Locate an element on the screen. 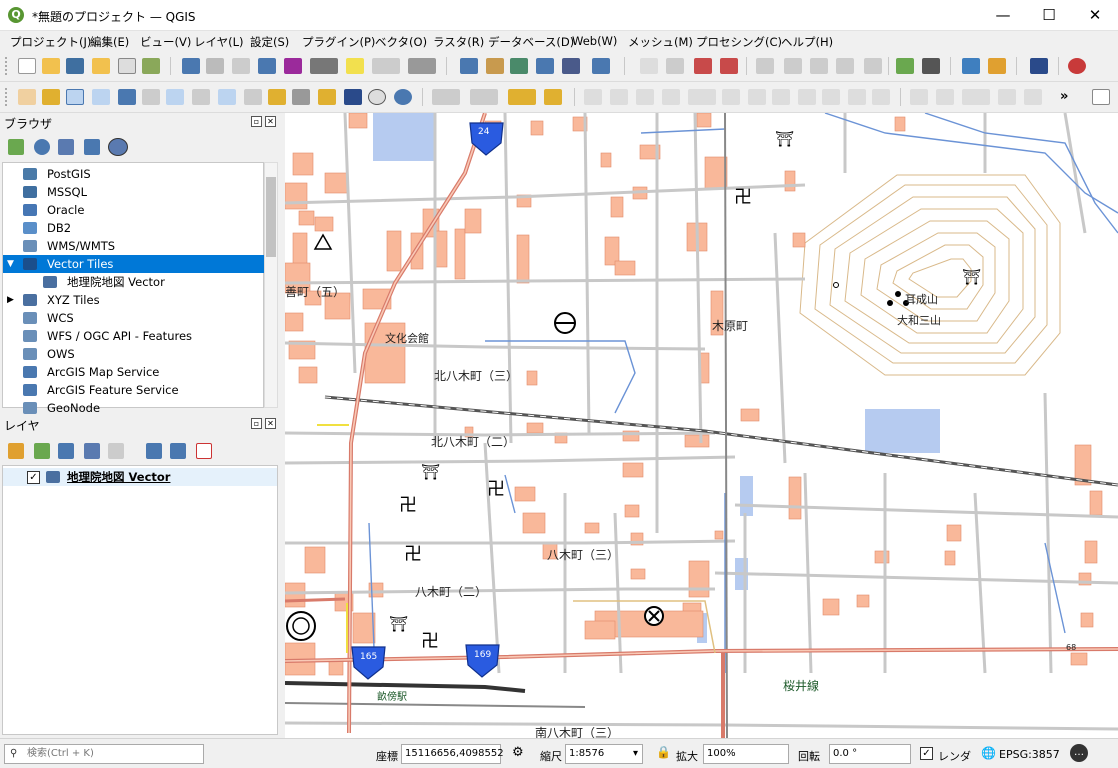 This screenshot has width=1118, height=768. filter-legend-icon is located at coordinates (92, 451).